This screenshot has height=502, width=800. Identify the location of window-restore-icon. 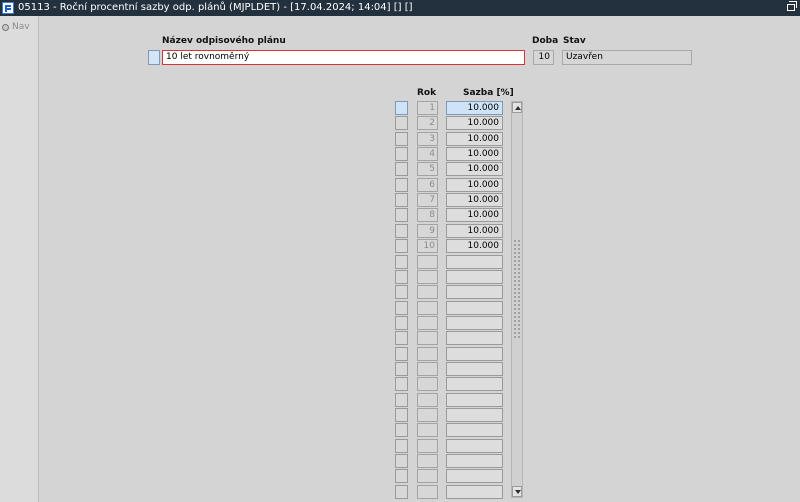
(792, 6).